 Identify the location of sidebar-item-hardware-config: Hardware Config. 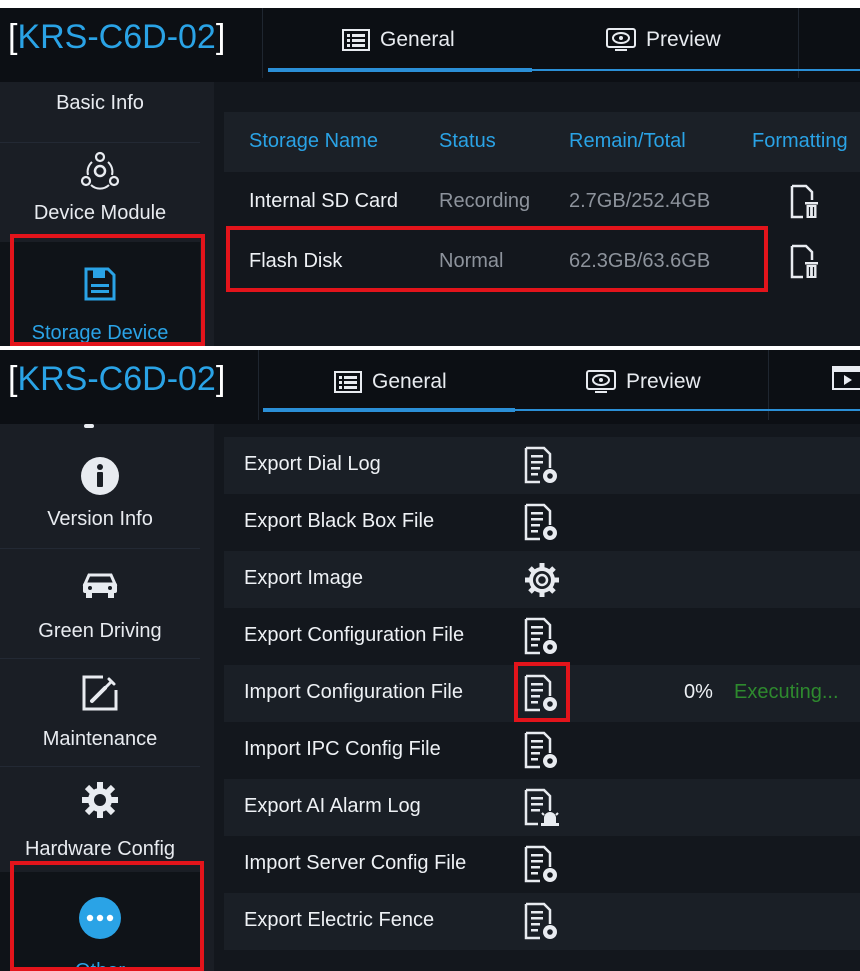
(100, 820).